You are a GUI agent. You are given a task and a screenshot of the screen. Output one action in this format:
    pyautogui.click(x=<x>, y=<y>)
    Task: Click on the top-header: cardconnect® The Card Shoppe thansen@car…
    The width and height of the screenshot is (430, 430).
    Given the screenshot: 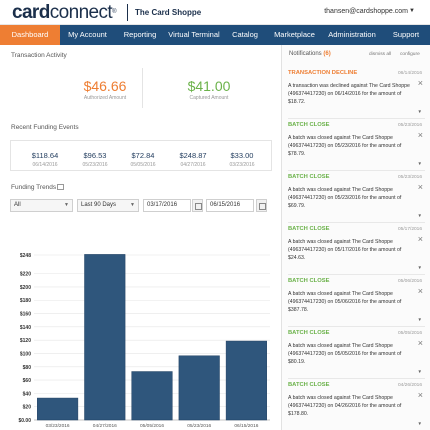 What is the action you would take?
    pyautogui.click(x=215, y=12)
    